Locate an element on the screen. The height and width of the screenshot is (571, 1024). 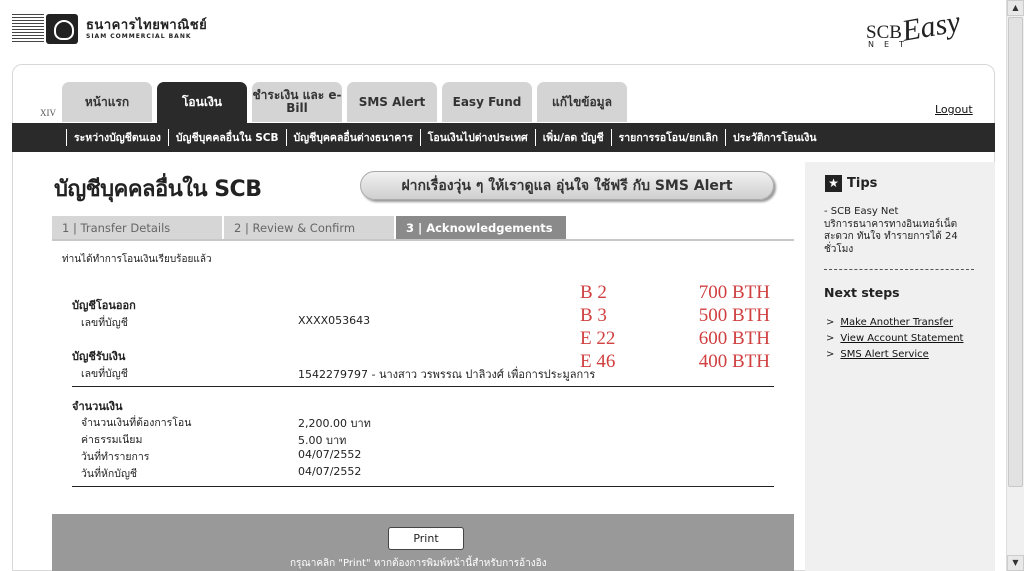
list-item: > View Account Statement is located at coordinates (894, 339).